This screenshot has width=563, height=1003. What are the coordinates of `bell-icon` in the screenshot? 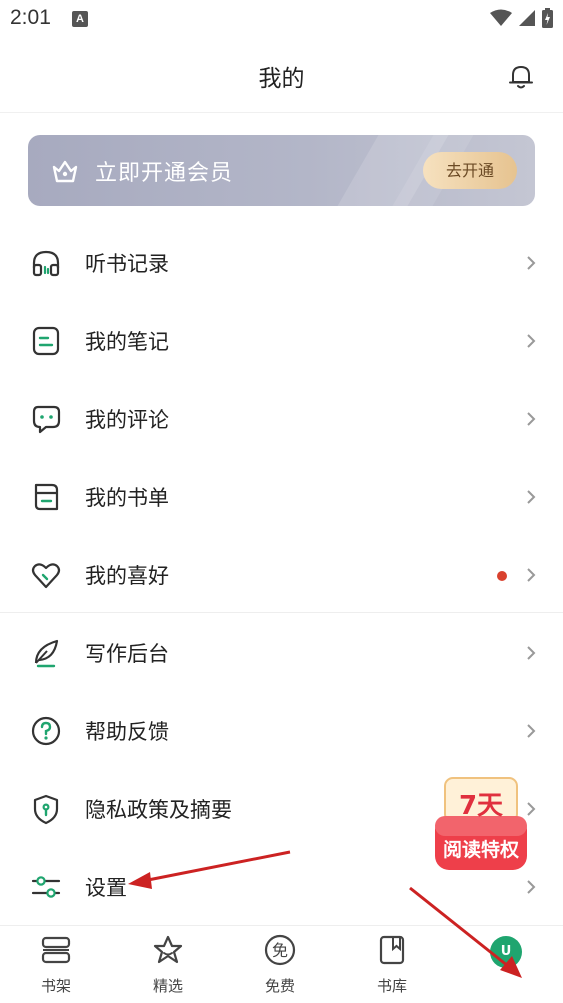 It's located at (521, 76).